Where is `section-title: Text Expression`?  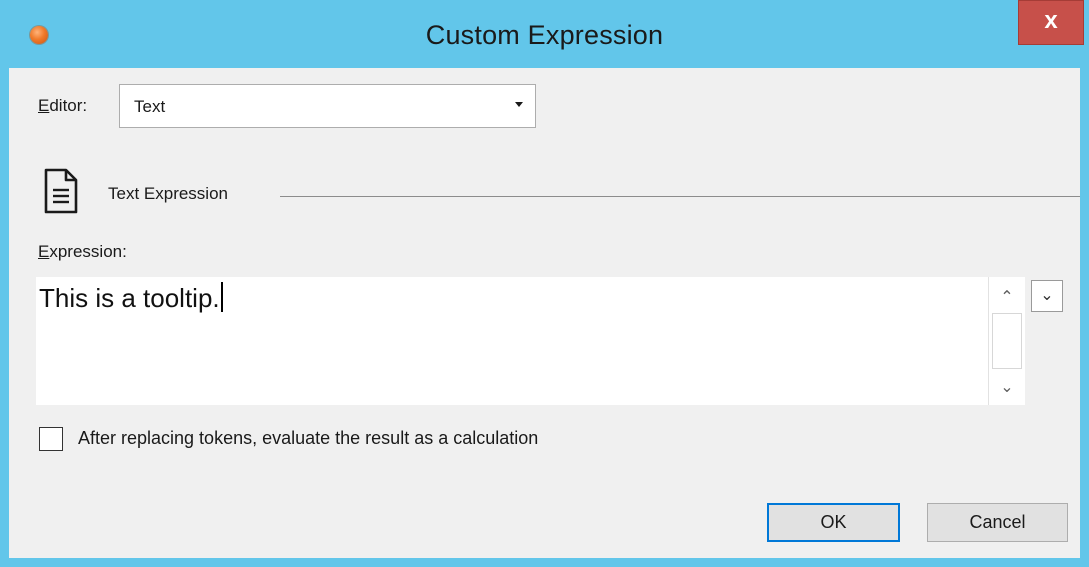
section-title: Text Expression is located at coordinates (168, 193).